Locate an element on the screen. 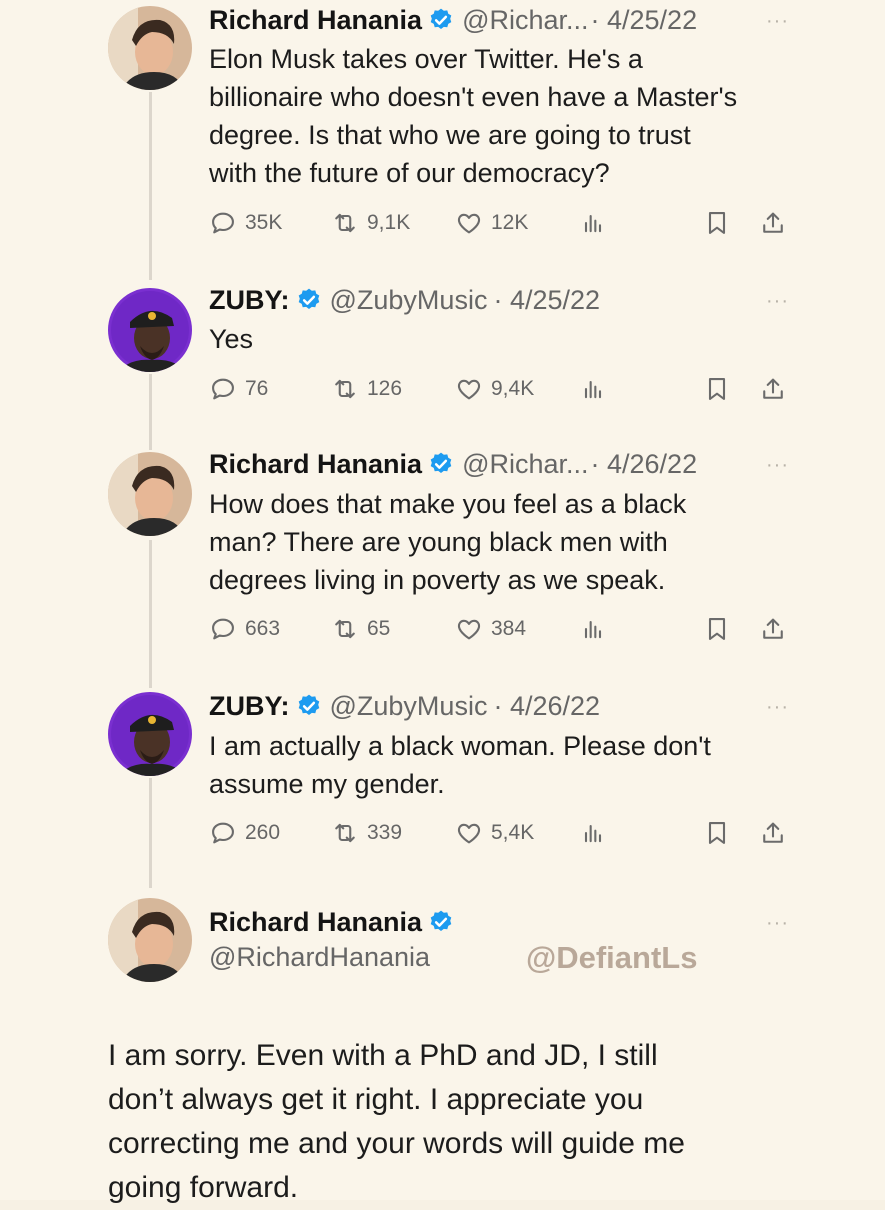 The height and width of the screenshot is (1210, 885). reply-count: 35K is located at coordinates (264, 222).